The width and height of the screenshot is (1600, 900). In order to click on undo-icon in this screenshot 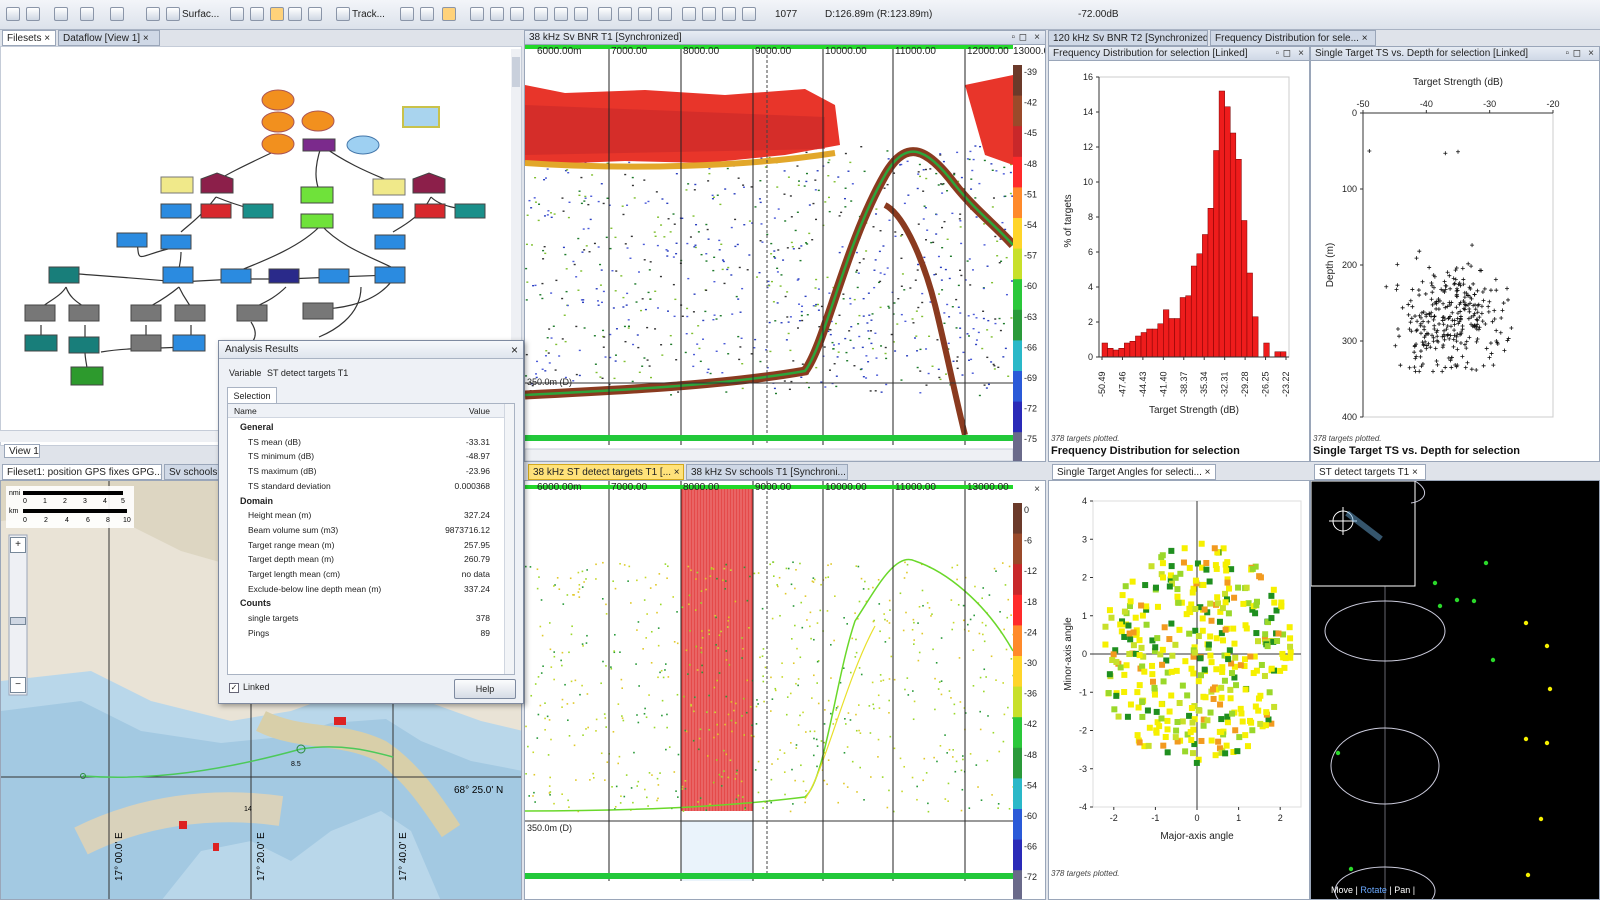, I will do `click(87, 14)`.